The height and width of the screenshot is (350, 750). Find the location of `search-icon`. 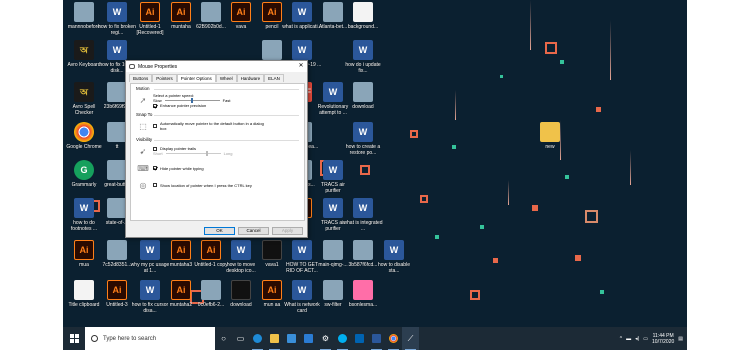

search-icon is located at coordinates (94, 338).